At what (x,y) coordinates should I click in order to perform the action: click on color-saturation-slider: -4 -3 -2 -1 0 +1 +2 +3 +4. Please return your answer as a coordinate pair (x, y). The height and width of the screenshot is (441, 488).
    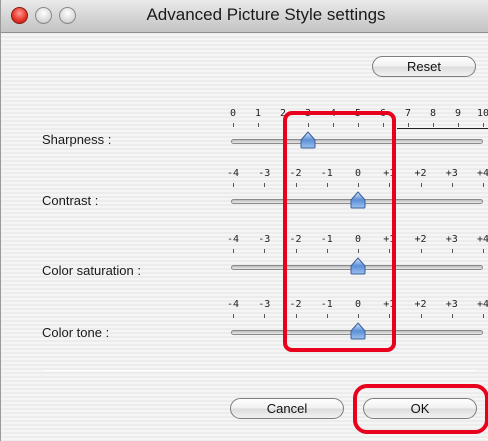
    Looking at the image, I should click on (357, 257).